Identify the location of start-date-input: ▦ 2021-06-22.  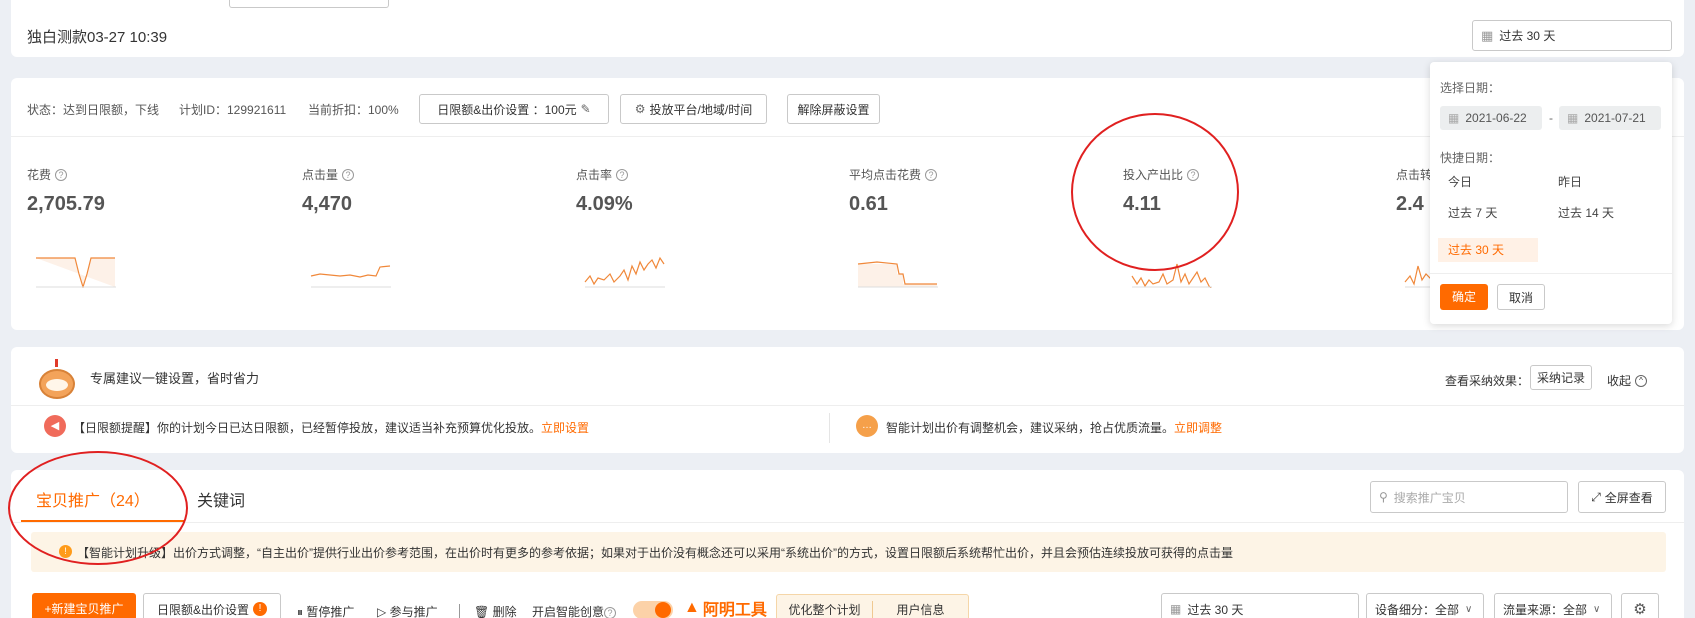
(1491, 118).